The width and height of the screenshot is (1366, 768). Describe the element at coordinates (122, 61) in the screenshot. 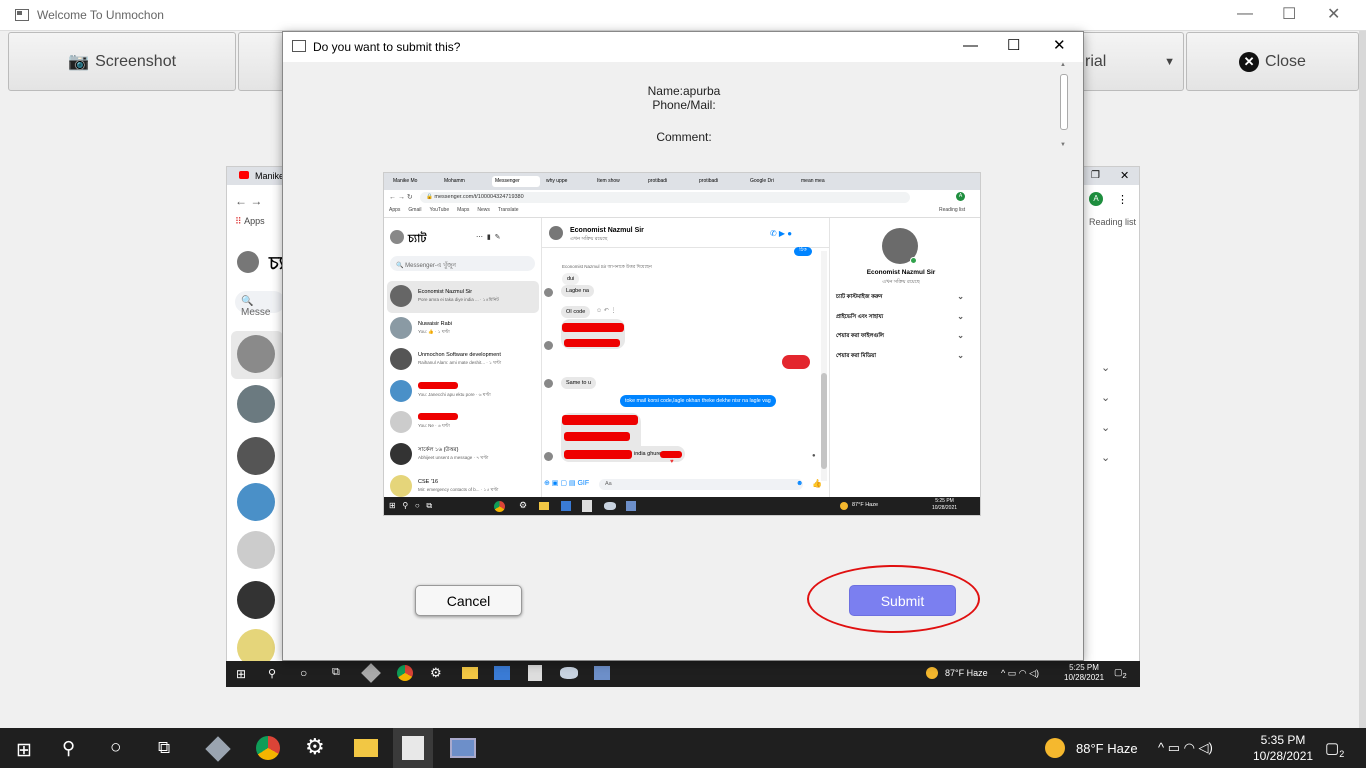

I see `screenshot-button: 📷 Screenshot` at that location.